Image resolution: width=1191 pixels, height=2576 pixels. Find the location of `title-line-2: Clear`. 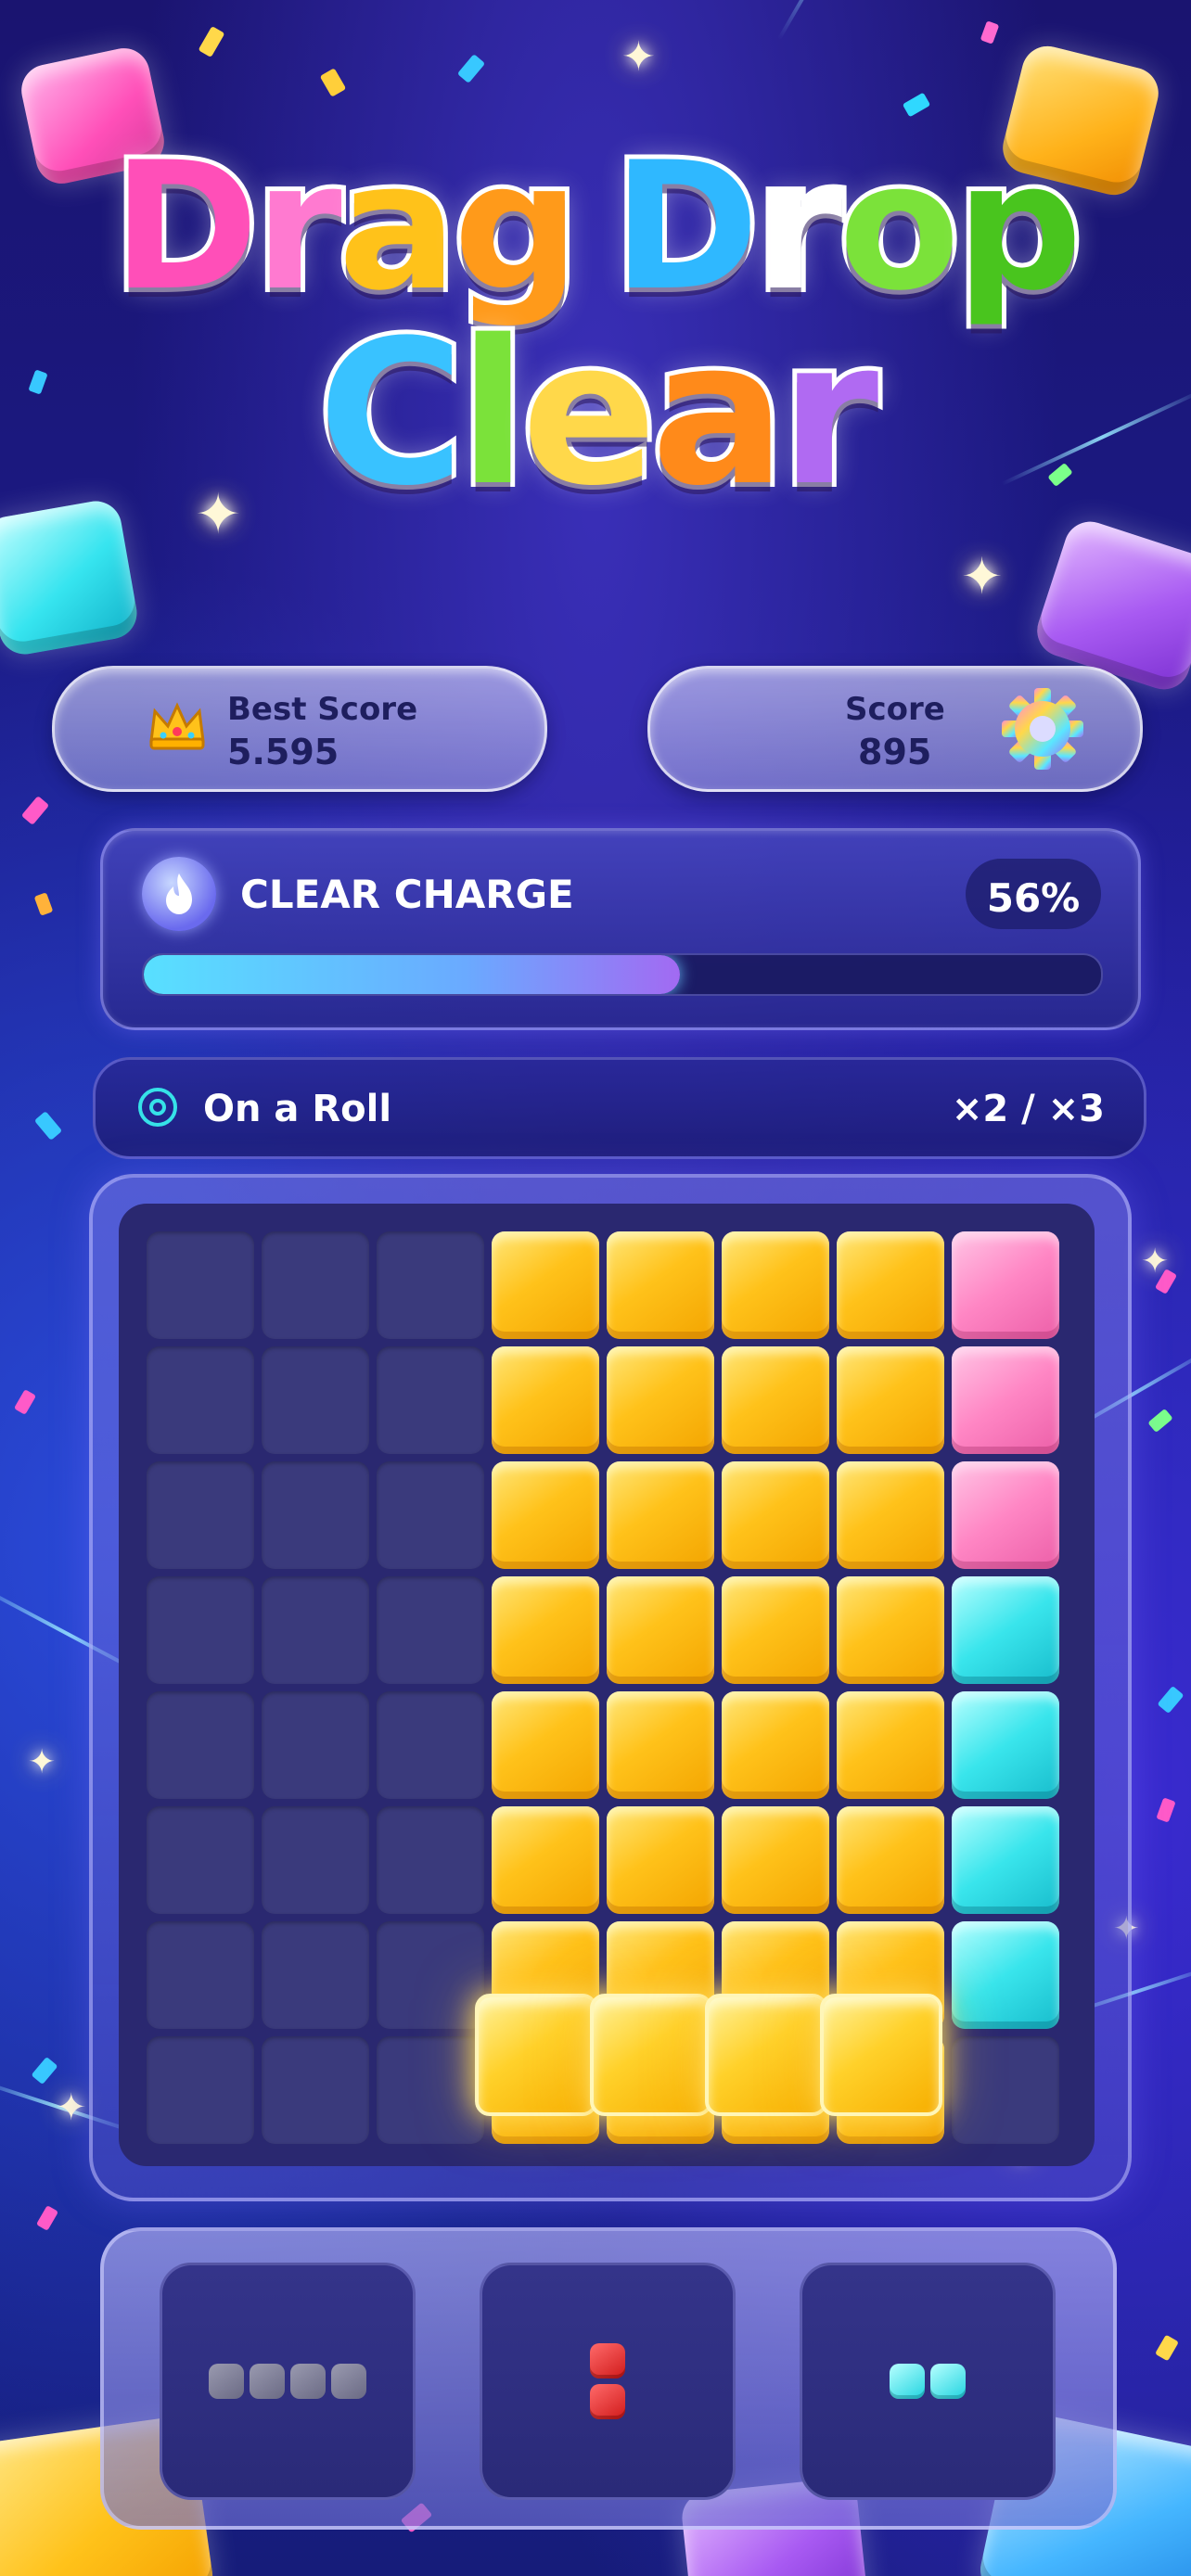

title-line-2: Clear is located at coordinates (595, 413).